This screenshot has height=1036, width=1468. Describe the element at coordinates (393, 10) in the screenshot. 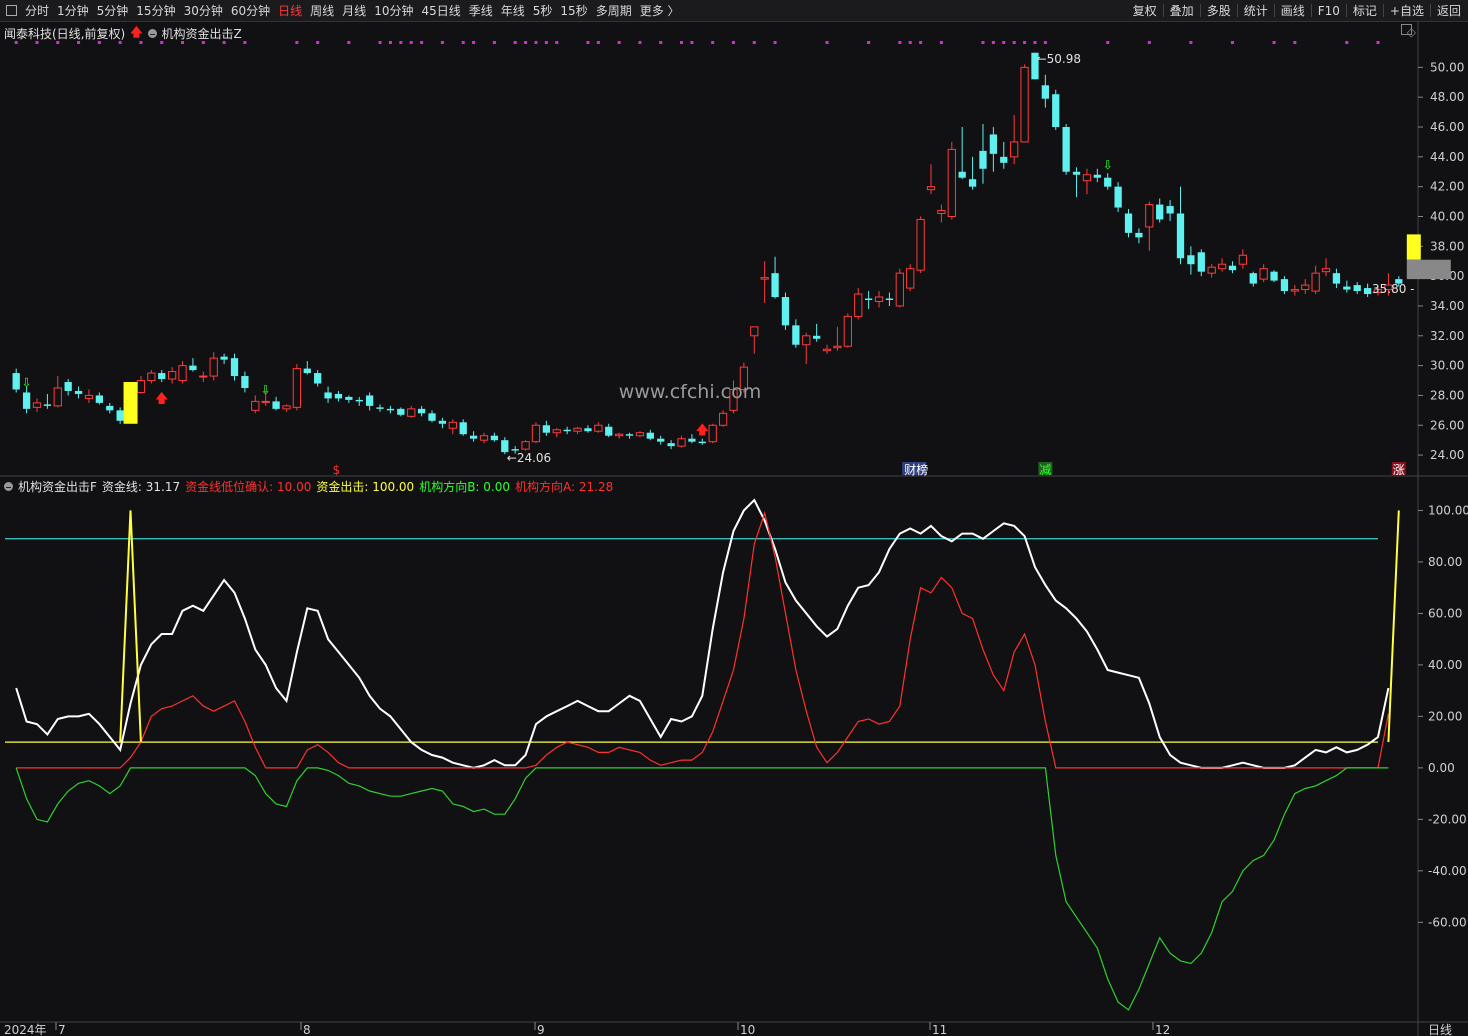

I see `period-tab: 10分钟` at that location.